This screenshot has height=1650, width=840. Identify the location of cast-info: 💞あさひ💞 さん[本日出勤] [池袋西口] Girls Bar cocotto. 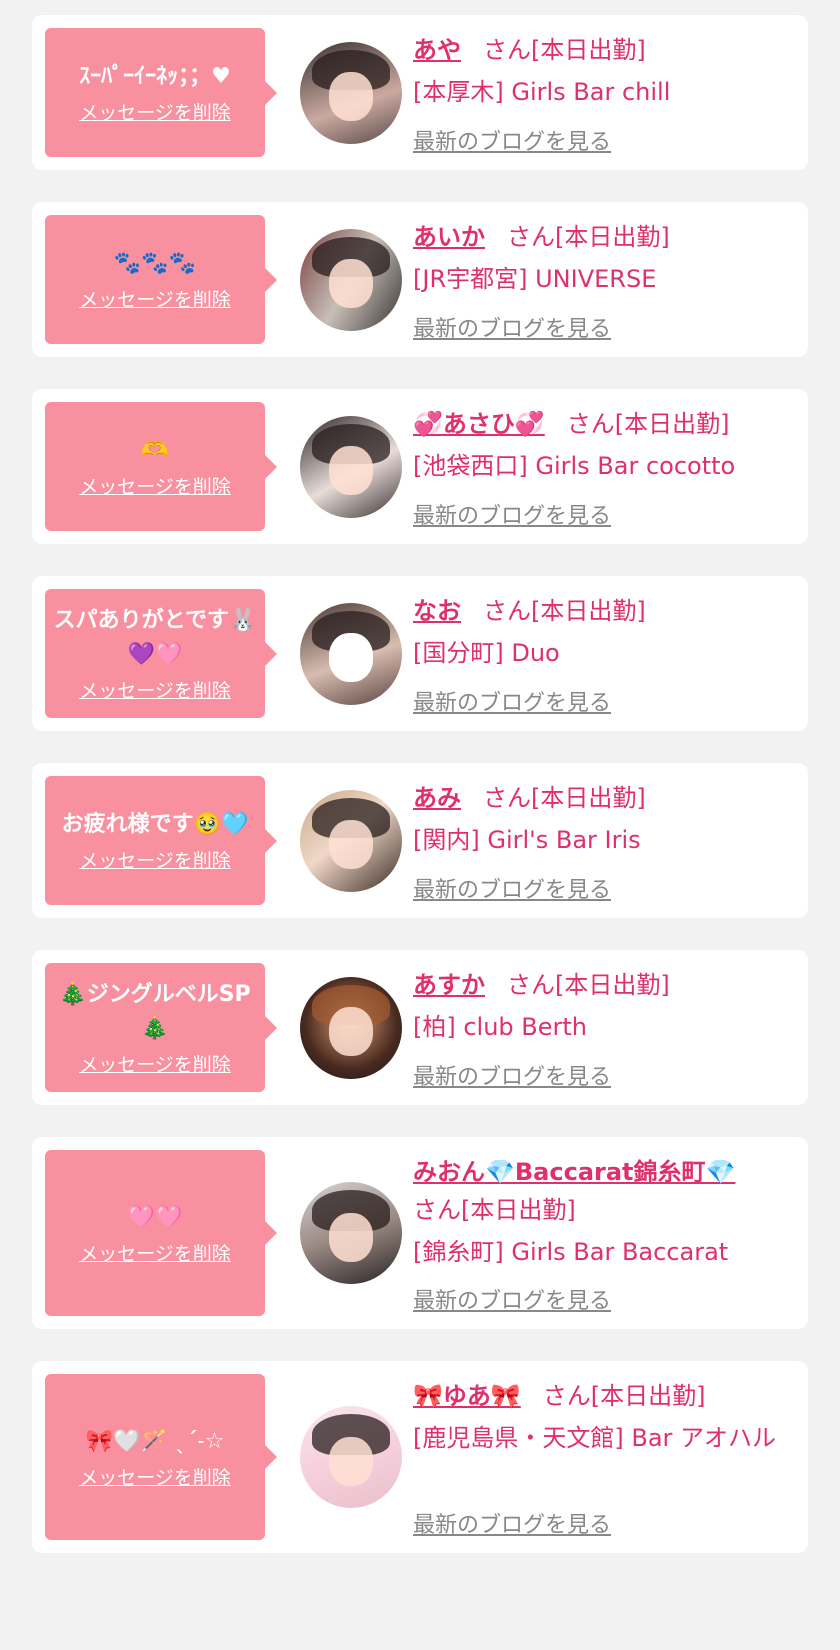
(603, 445).